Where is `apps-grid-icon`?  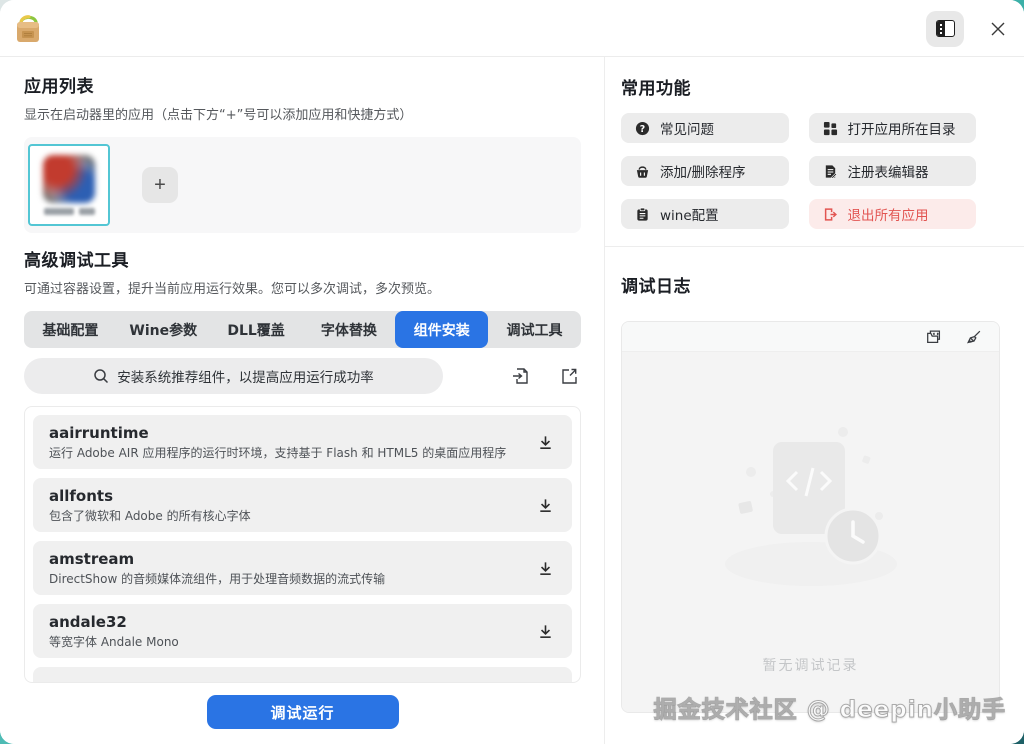 apps-grid-icon is located at coordinates (830, 128).